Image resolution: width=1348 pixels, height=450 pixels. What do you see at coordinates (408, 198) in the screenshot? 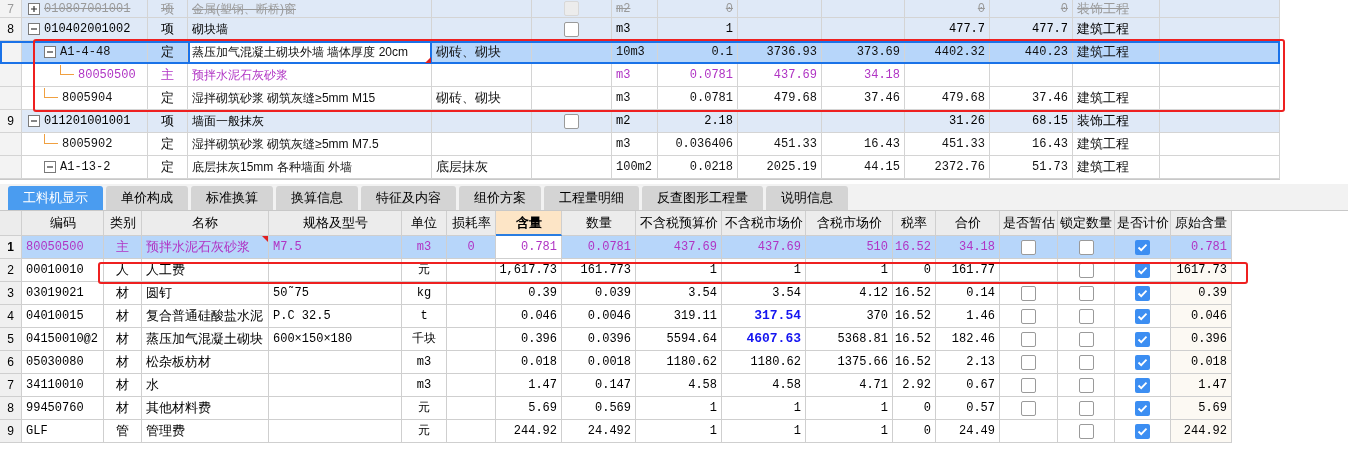
I see `tab: 特征及内容` at bounding box center [408, 198].